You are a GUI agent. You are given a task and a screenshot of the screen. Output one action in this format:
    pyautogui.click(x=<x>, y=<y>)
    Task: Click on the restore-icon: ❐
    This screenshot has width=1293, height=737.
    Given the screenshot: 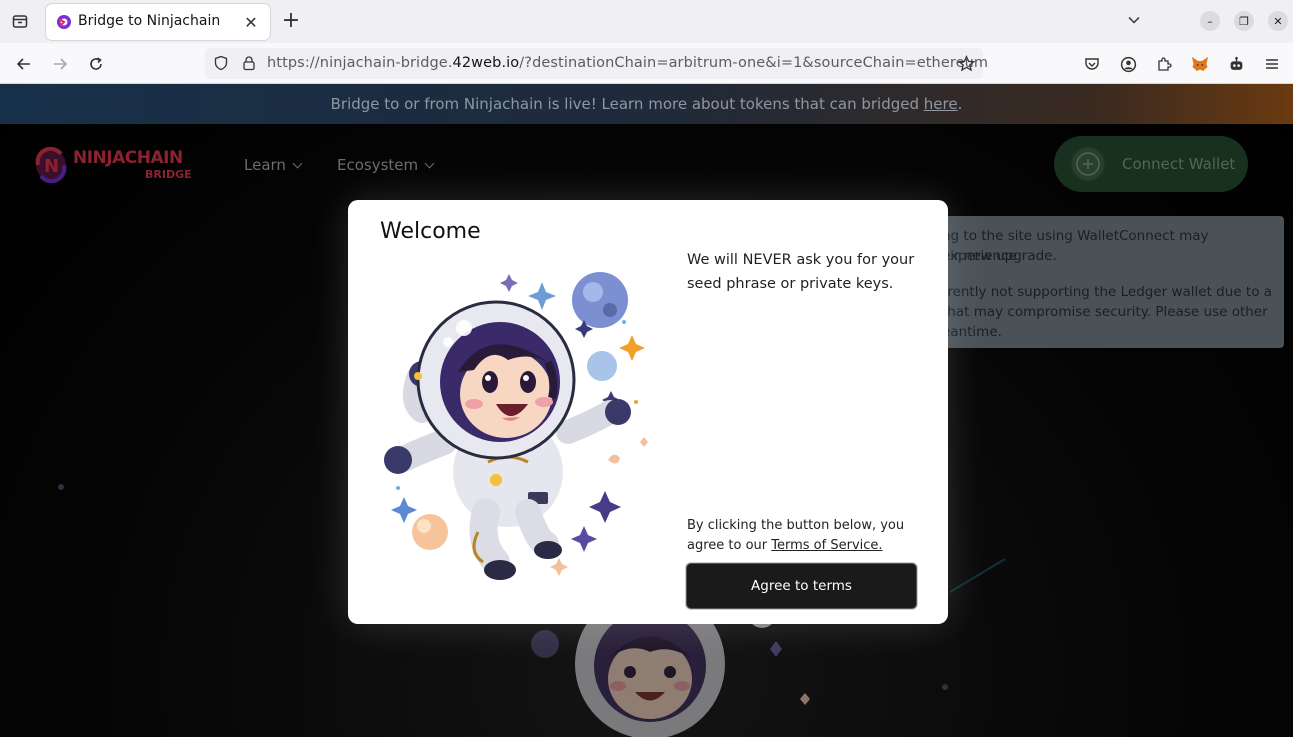 What is the action you would take?
    pyautogui.click(x=1244, y=21)
    